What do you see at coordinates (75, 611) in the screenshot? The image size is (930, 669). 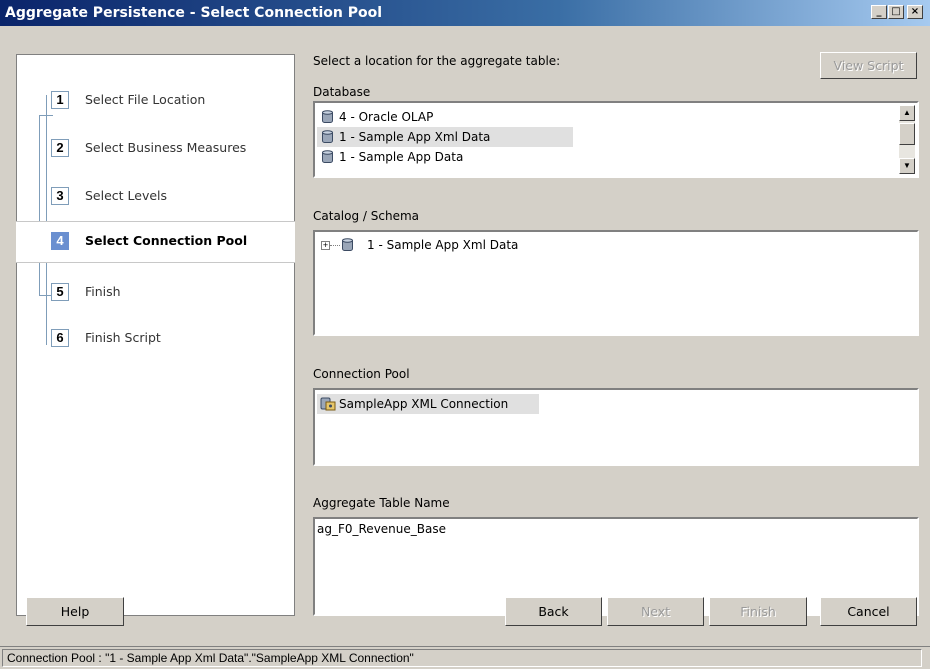 I see `help-button: Help` at bounding box center [75, 611].